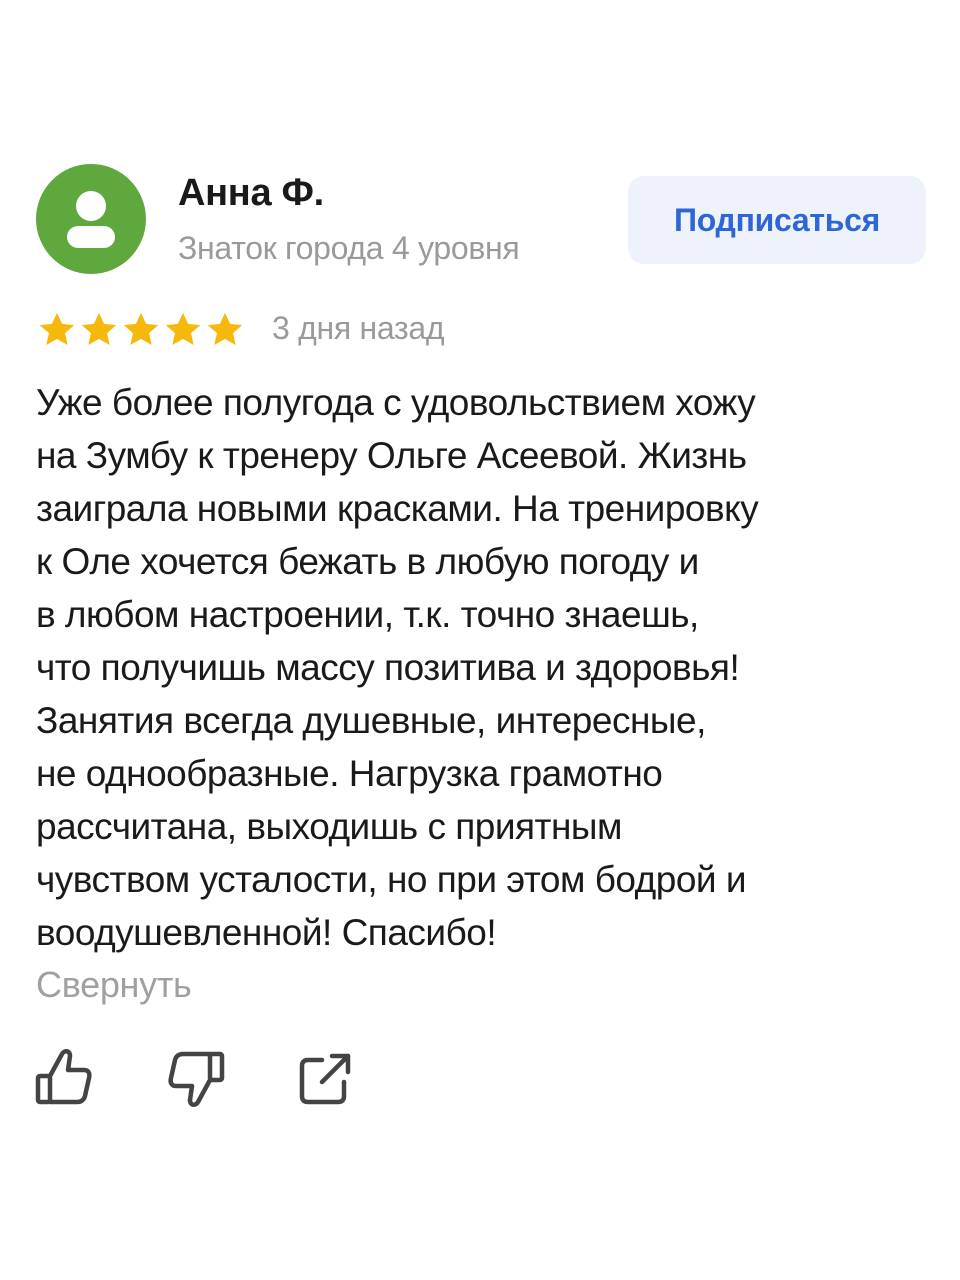 The width and height of the screenshot is (960, 1280). Describe the element at coordinates (371, 720) in the screenshot. I see `review-text-line: Занятия всегда душевные, интересные,` at that location.